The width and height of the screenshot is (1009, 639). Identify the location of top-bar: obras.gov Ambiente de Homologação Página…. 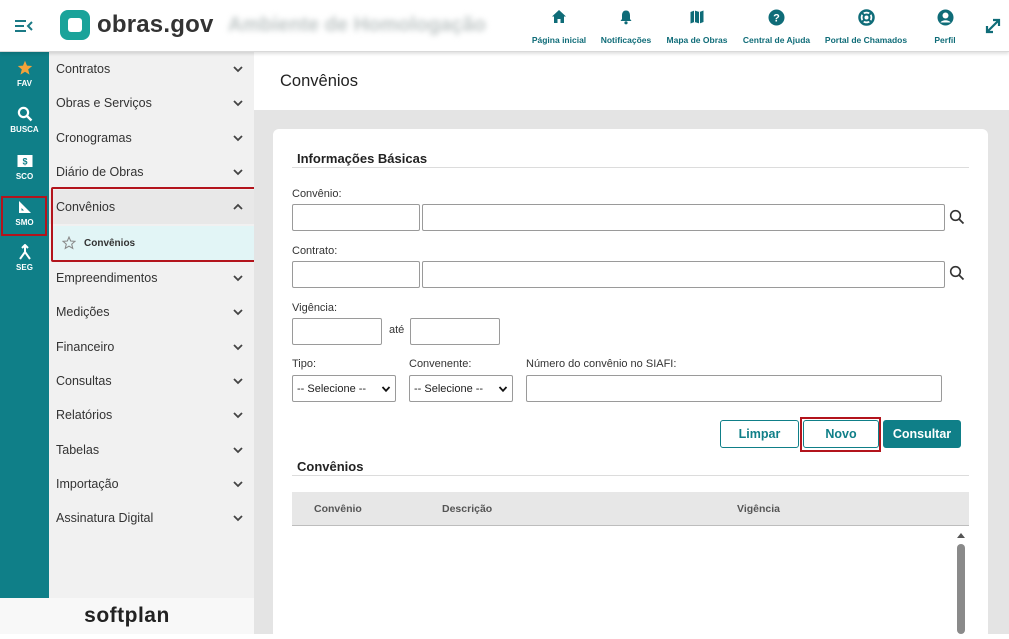
(504, 26).